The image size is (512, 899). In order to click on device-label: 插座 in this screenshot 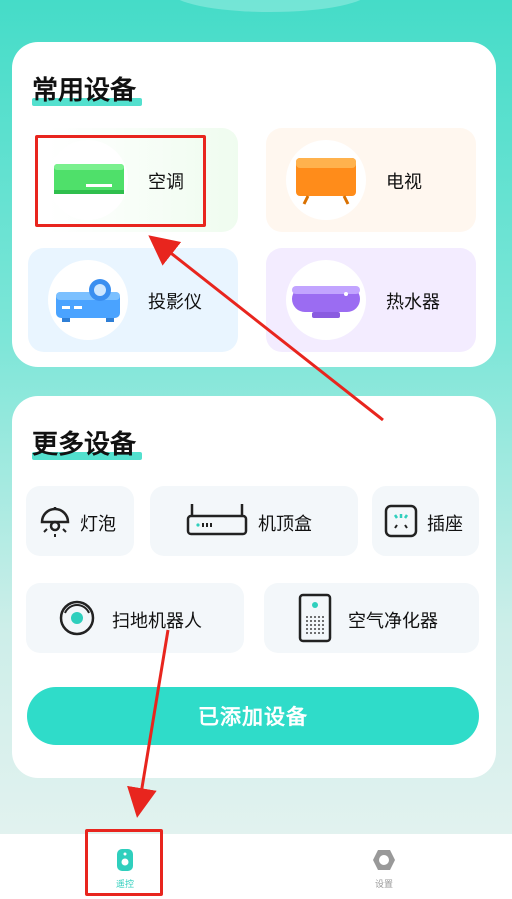, I will do `click(445, 524)`.